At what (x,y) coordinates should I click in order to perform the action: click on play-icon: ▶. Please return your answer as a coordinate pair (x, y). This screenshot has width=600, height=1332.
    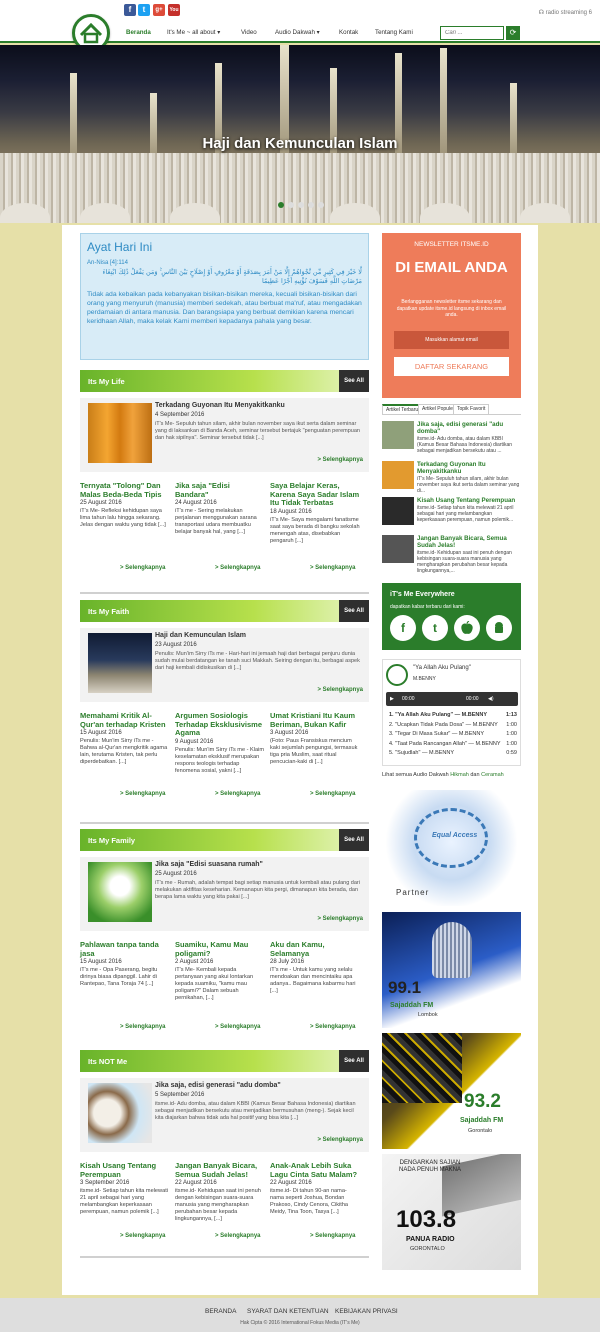
    Looking at the image, I should click on (392, 699).